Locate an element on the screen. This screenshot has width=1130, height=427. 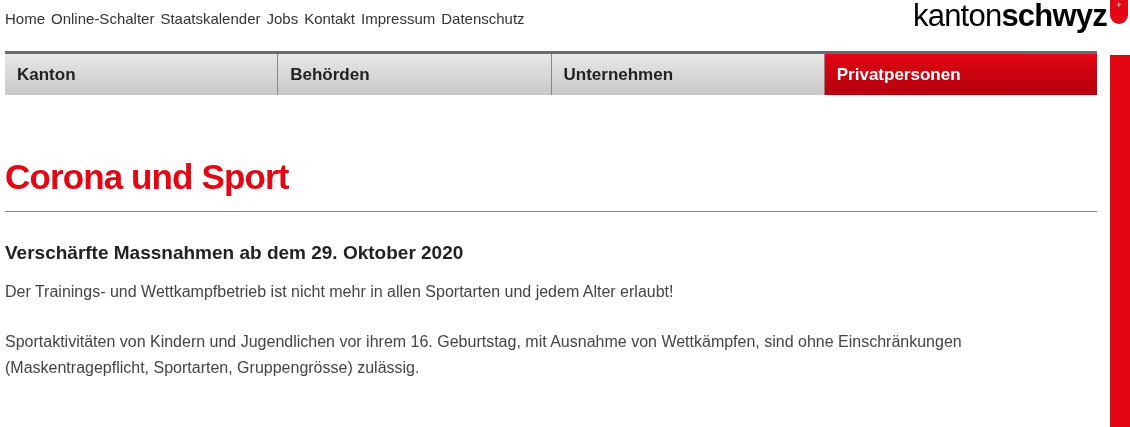
nav-tab: Behörden is located at coordinates (414, 74).